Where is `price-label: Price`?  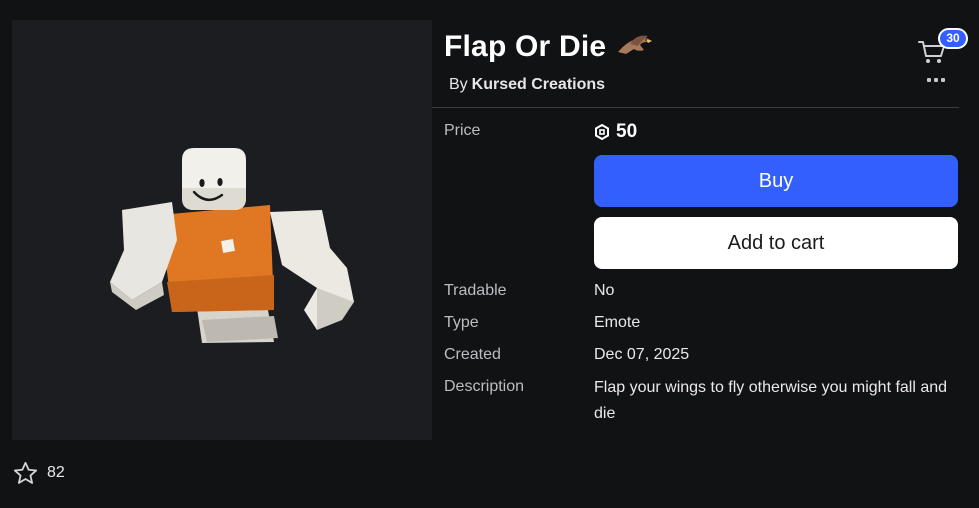
price-label: Price is located at coordinates (462, 130).